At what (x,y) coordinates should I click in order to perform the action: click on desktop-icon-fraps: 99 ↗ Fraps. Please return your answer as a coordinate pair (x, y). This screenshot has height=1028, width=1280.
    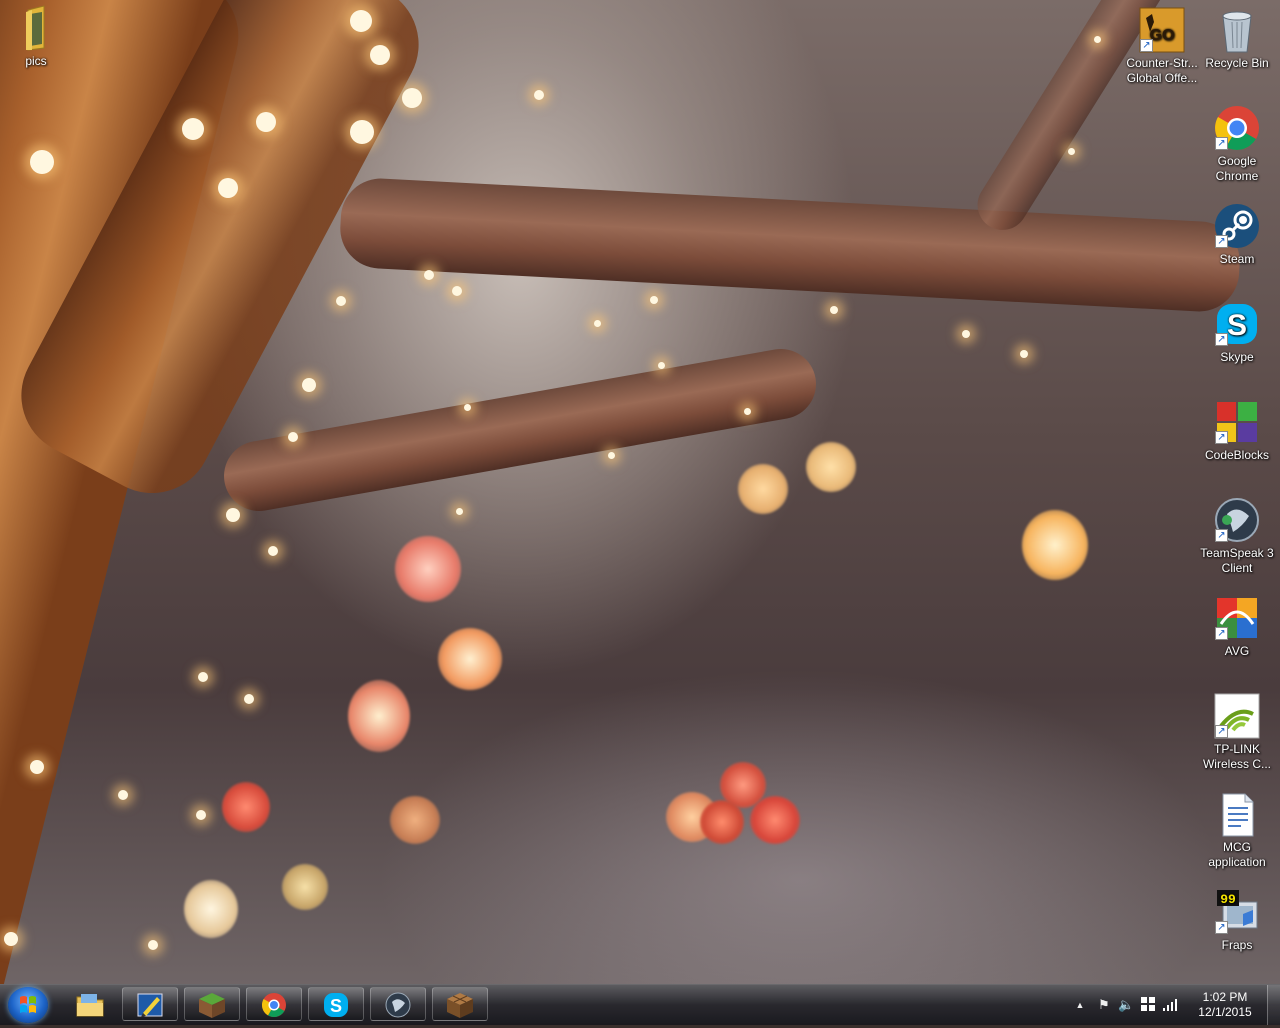
    Looking at the image, I should click on (1237, 920).